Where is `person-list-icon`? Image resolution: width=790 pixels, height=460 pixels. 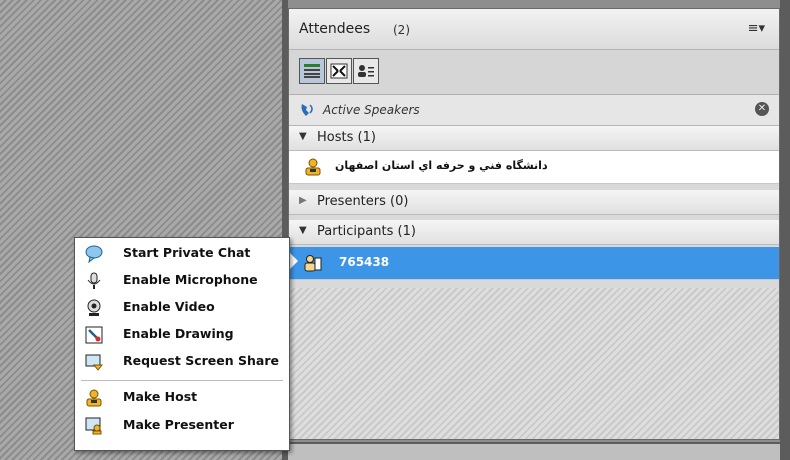 person-list-icon is located at coordinates (366, 71).